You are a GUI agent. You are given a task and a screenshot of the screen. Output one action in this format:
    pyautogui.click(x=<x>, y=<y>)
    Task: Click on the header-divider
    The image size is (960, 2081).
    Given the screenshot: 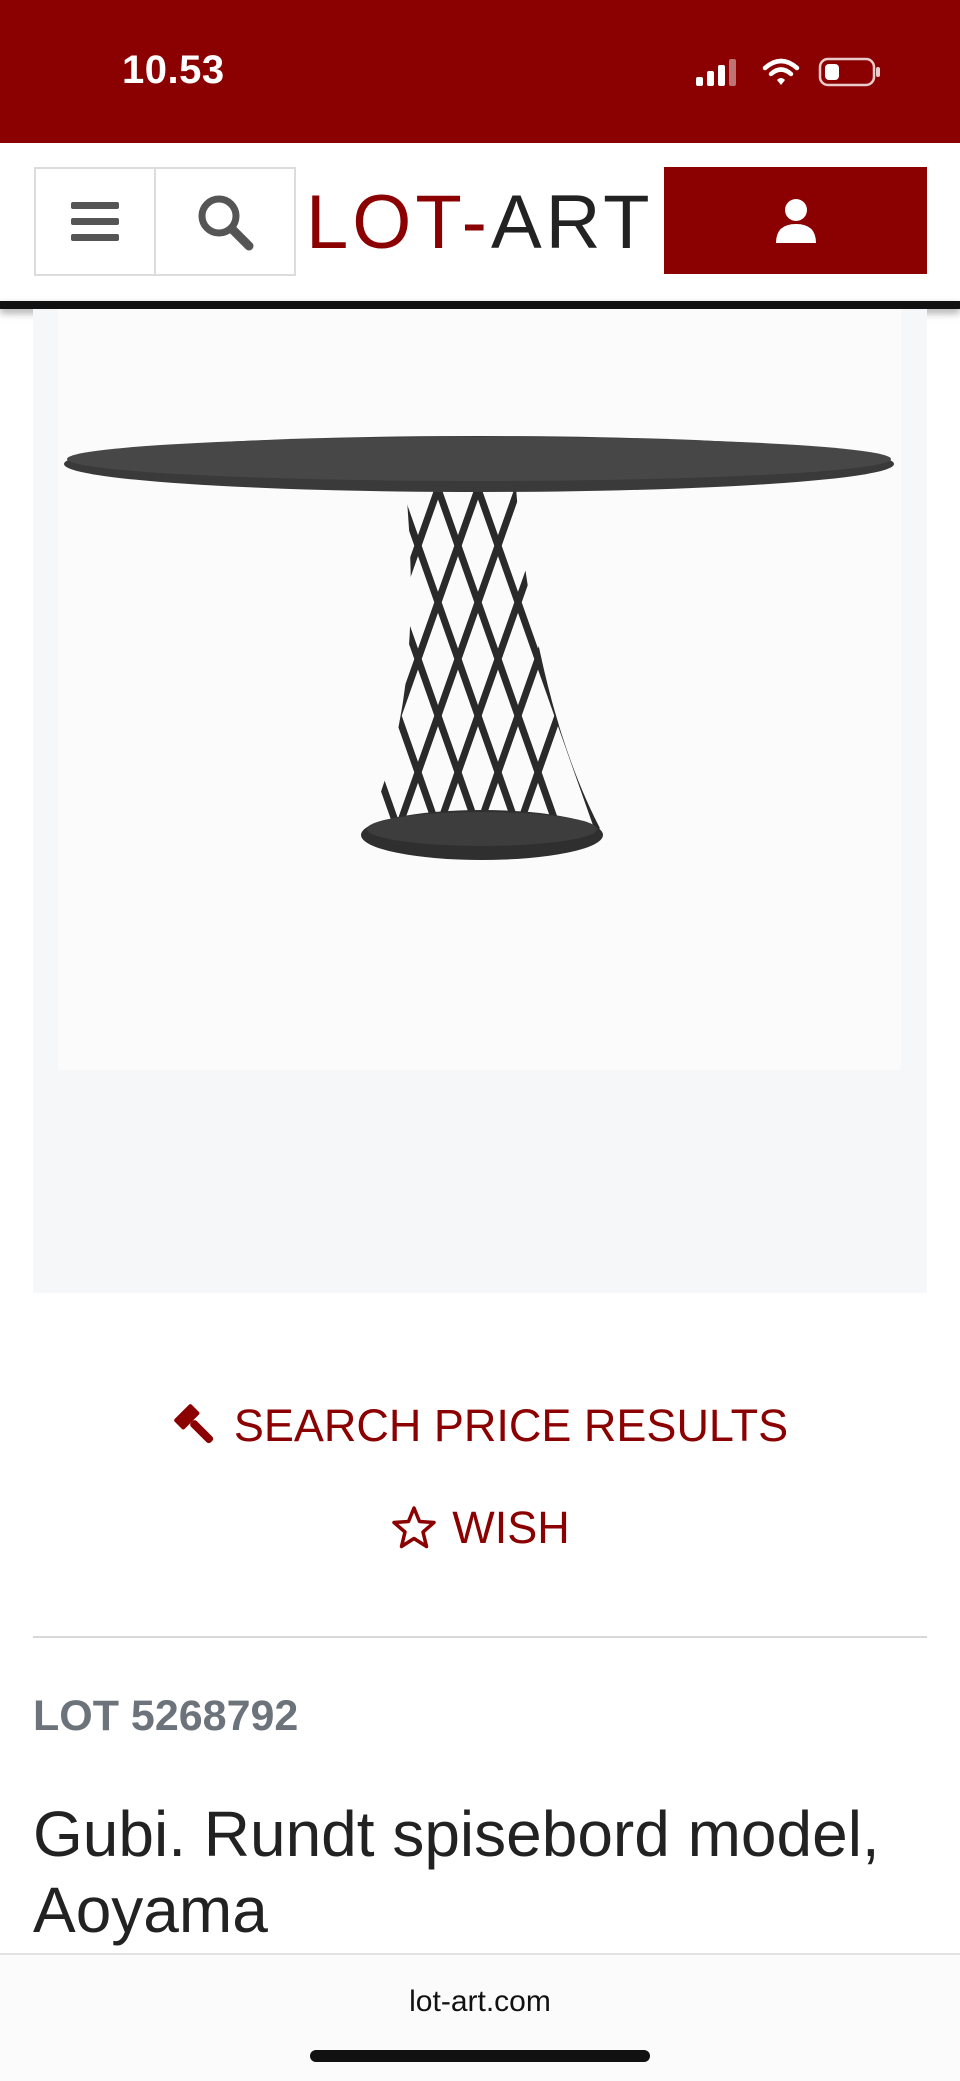 What is the action you would take?
    pyautogui.click(x=480, y=305)
    